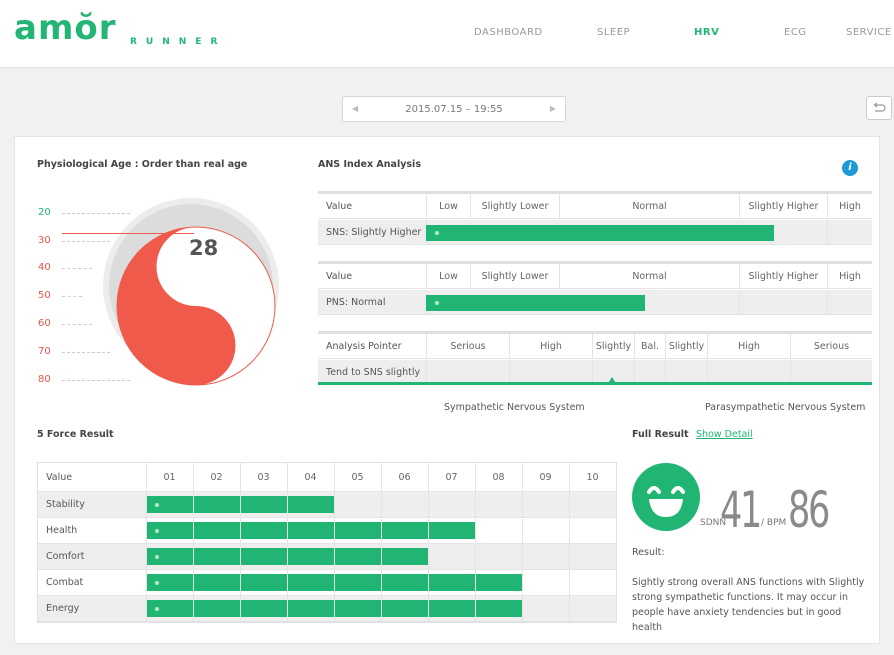 This screenshot has height=655, width=894. Describe the element at coordinates (65, 556) in the screenshot. I see `force-label-comfort: Comfort` at that location.